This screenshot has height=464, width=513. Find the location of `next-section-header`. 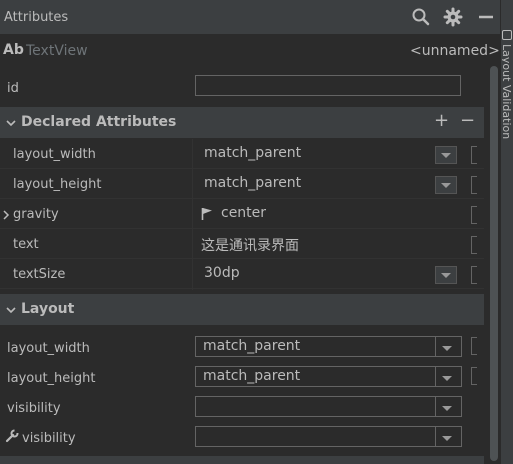

next-section-header is located at coordinates (242, 460).